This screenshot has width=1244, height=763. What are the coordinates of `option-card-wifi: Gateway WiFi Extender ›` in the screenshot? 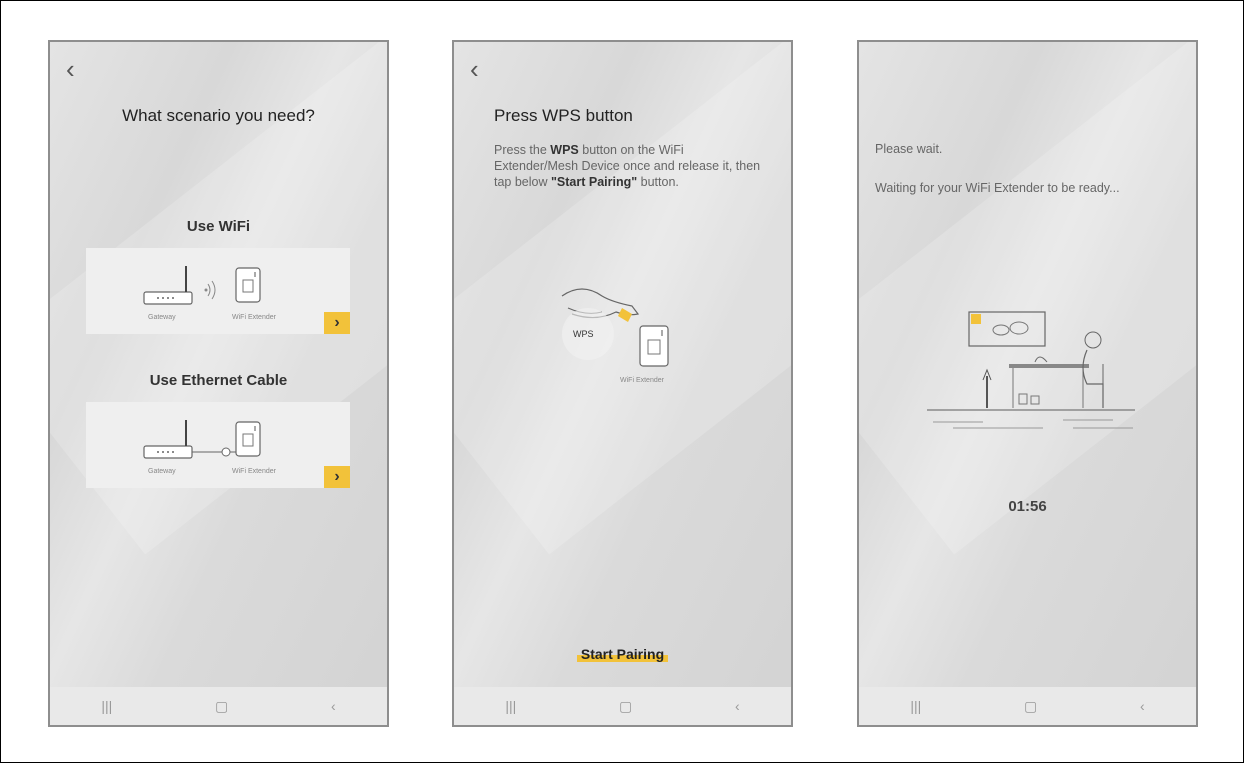 It's located at (218, 291).